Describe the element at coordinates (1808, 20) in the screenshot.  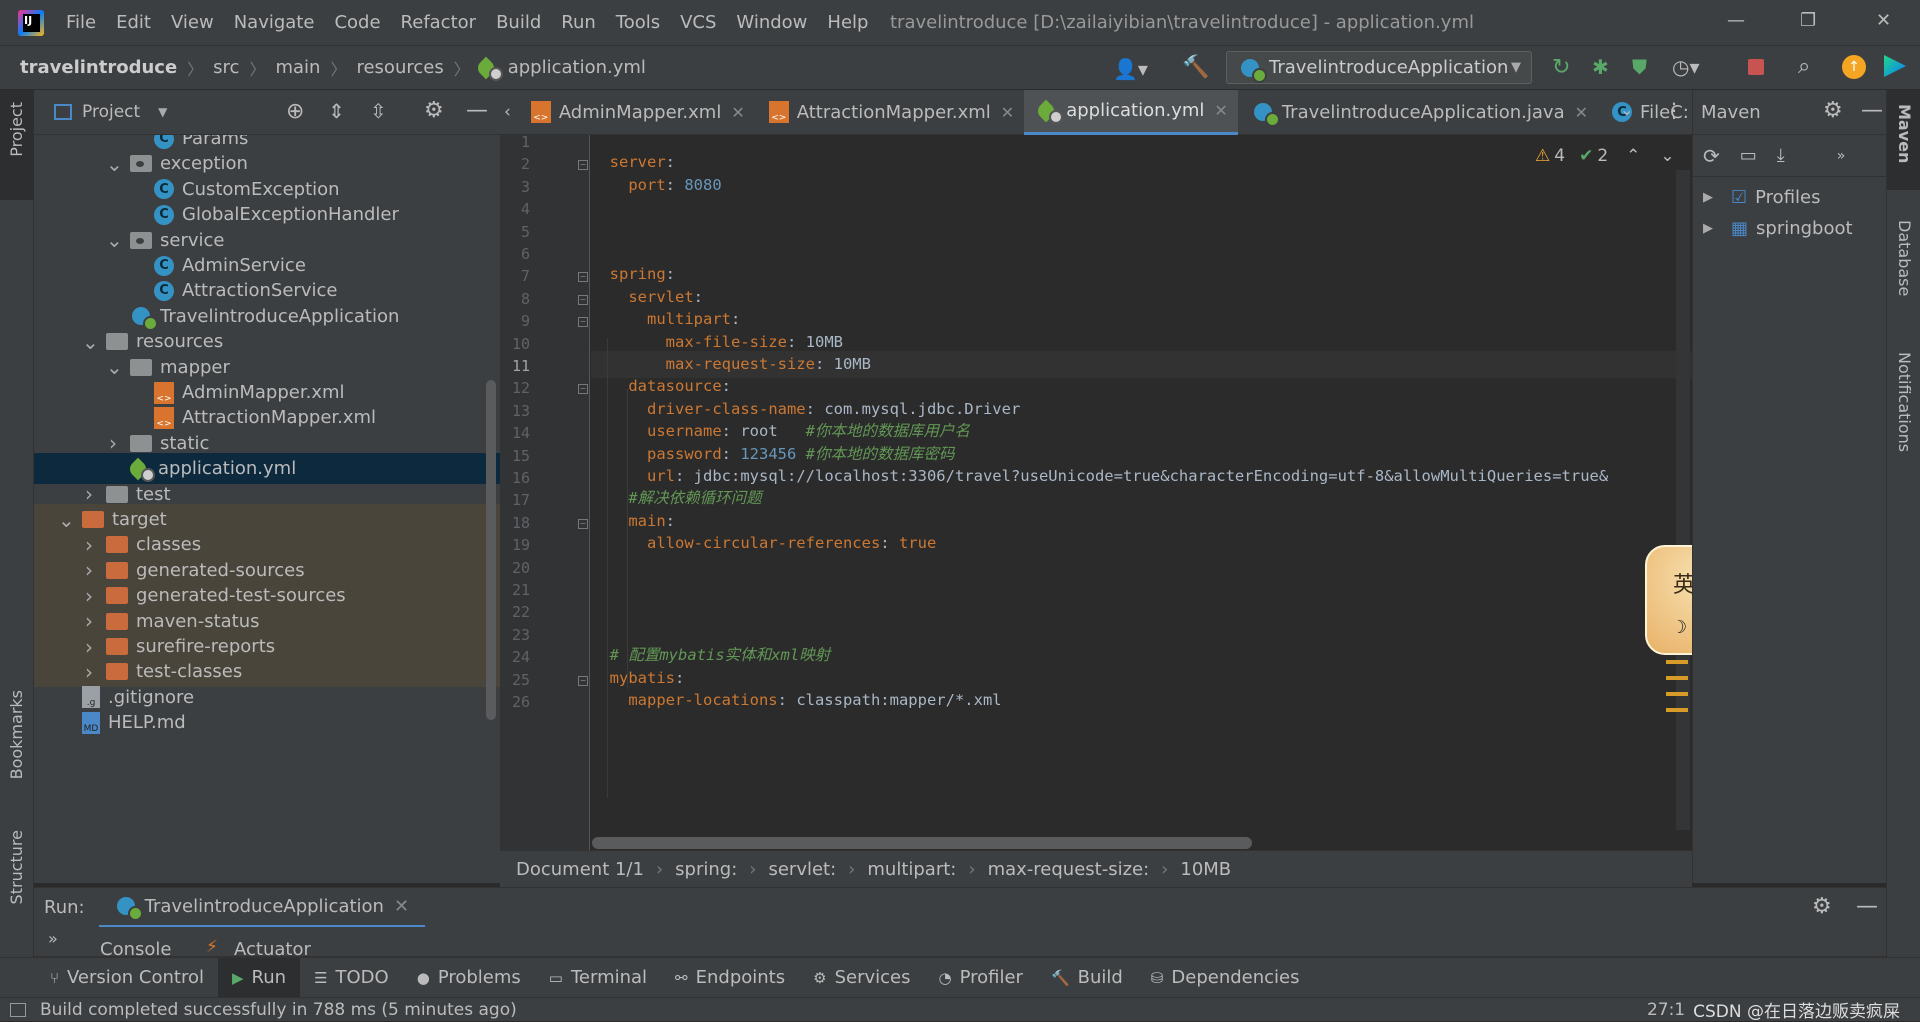
I see `restore-icon: ❐` at that location.